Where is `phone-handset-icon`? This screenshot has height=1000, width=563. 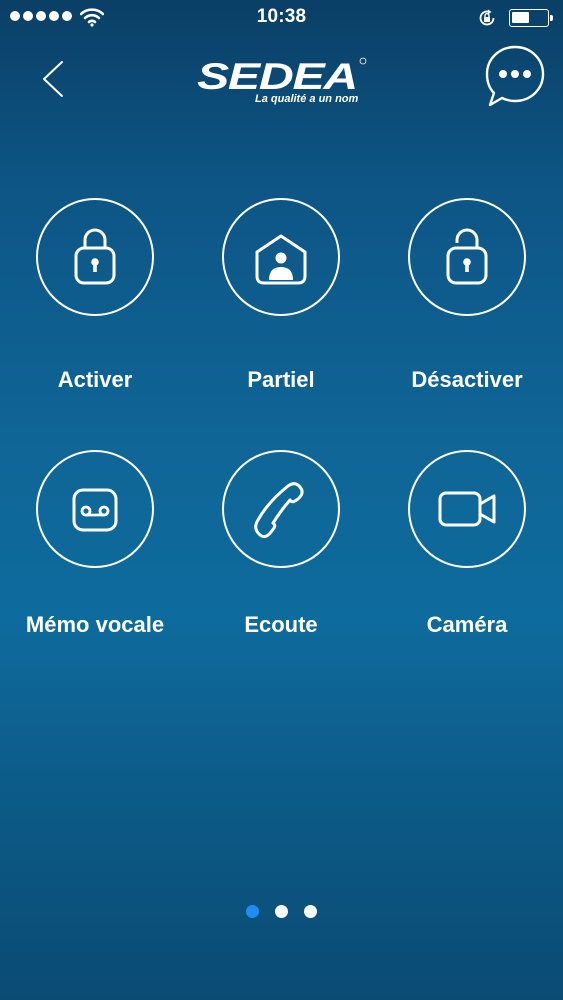
phone-handset-icon is located at coordinates (279, 510).